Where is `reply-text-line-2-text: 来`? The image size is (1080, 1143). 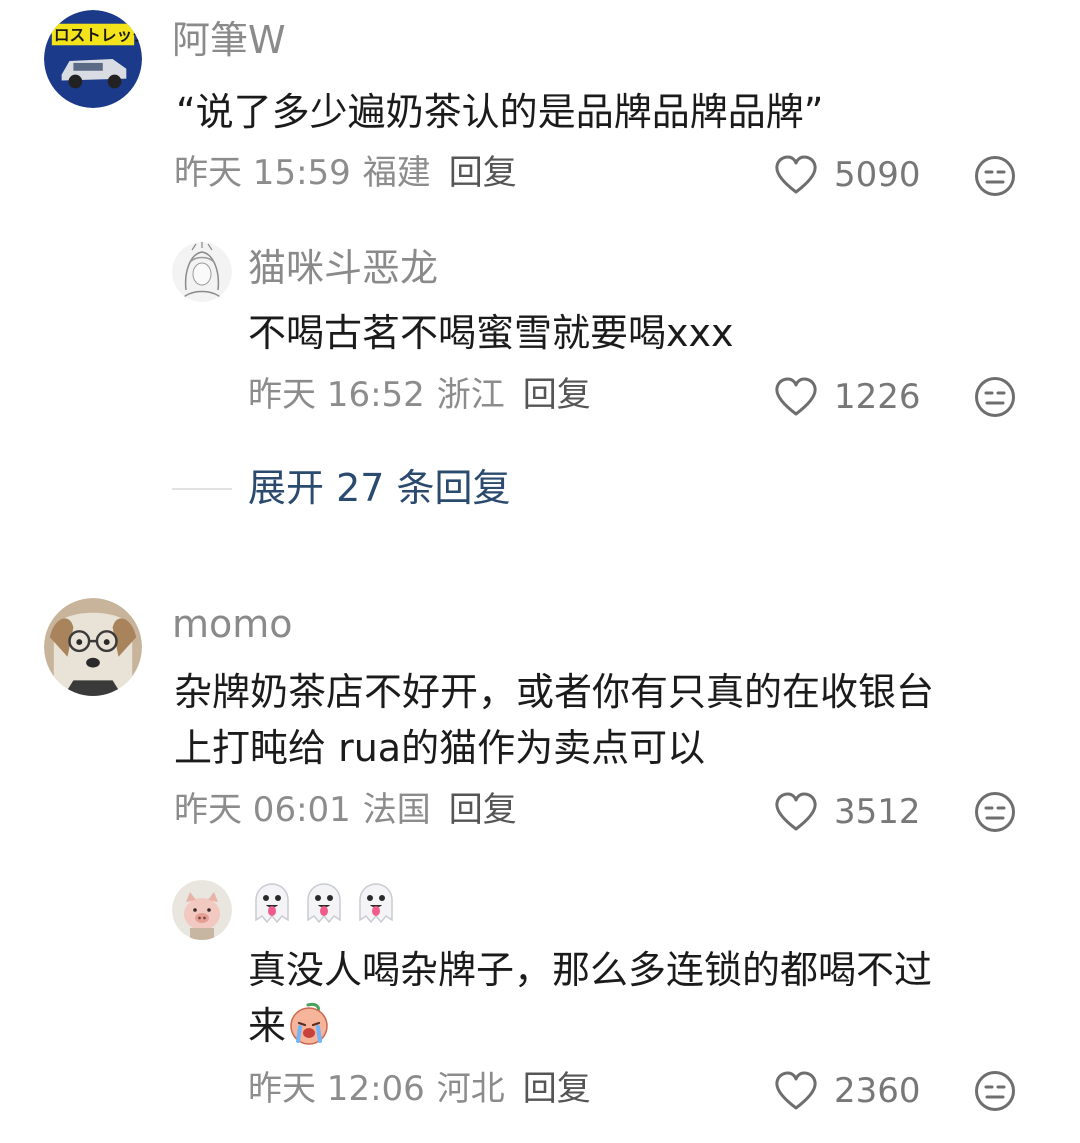 reply-text-line-2-text: 来 is located at coordinates (267, 1026).